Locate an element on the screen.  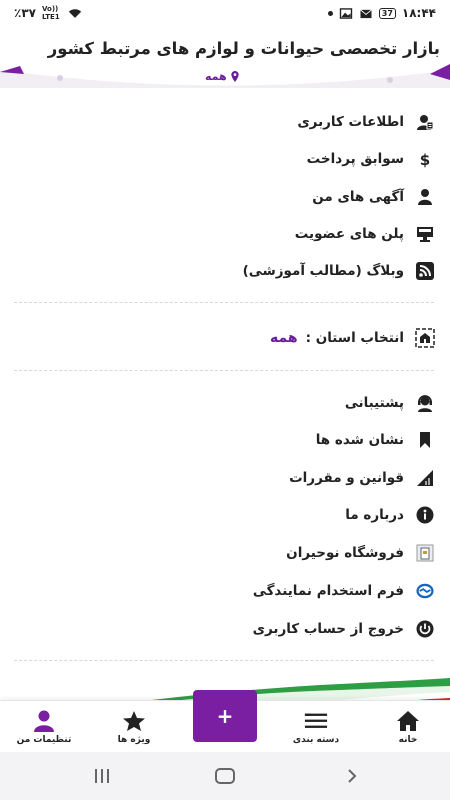
home-square-icon is located at coordinates (225, 776).